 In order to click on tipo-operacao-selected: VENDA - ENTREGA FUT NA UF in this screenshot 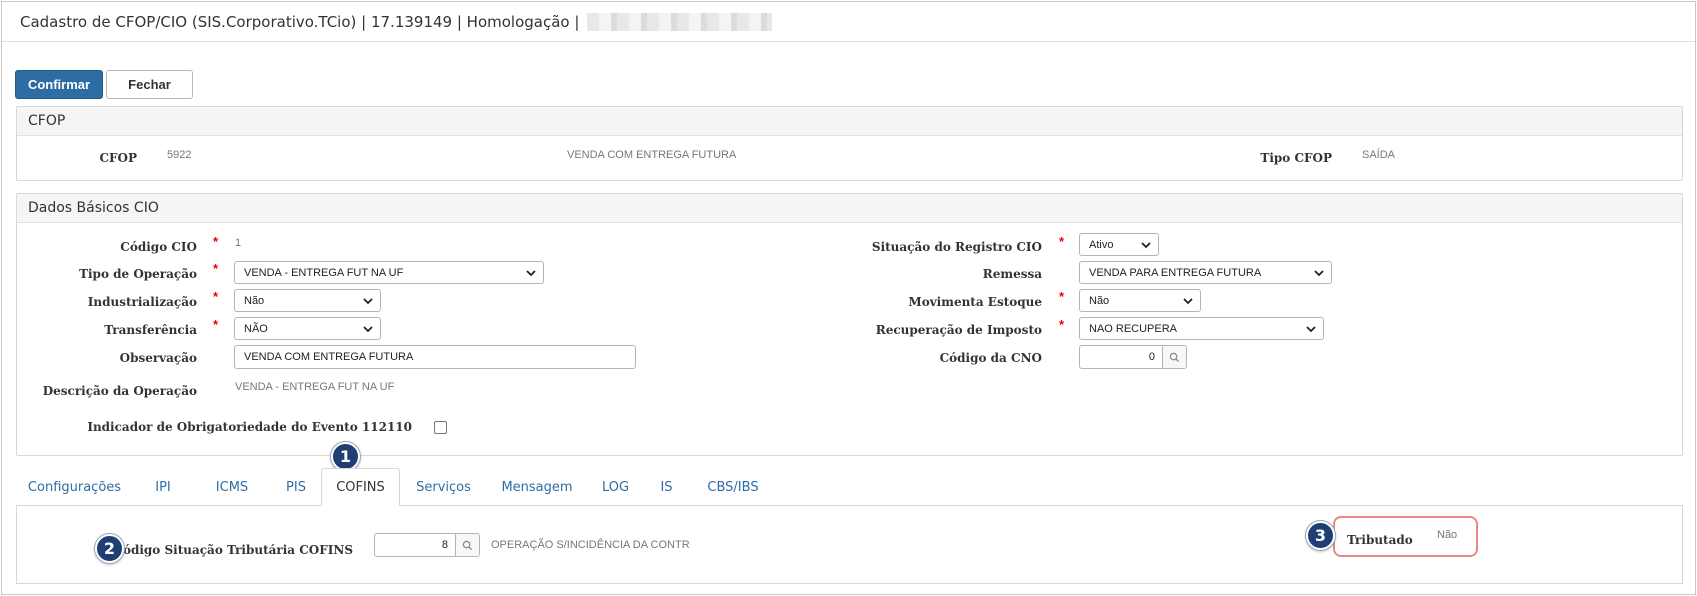, I will do `click(324, 272)`.